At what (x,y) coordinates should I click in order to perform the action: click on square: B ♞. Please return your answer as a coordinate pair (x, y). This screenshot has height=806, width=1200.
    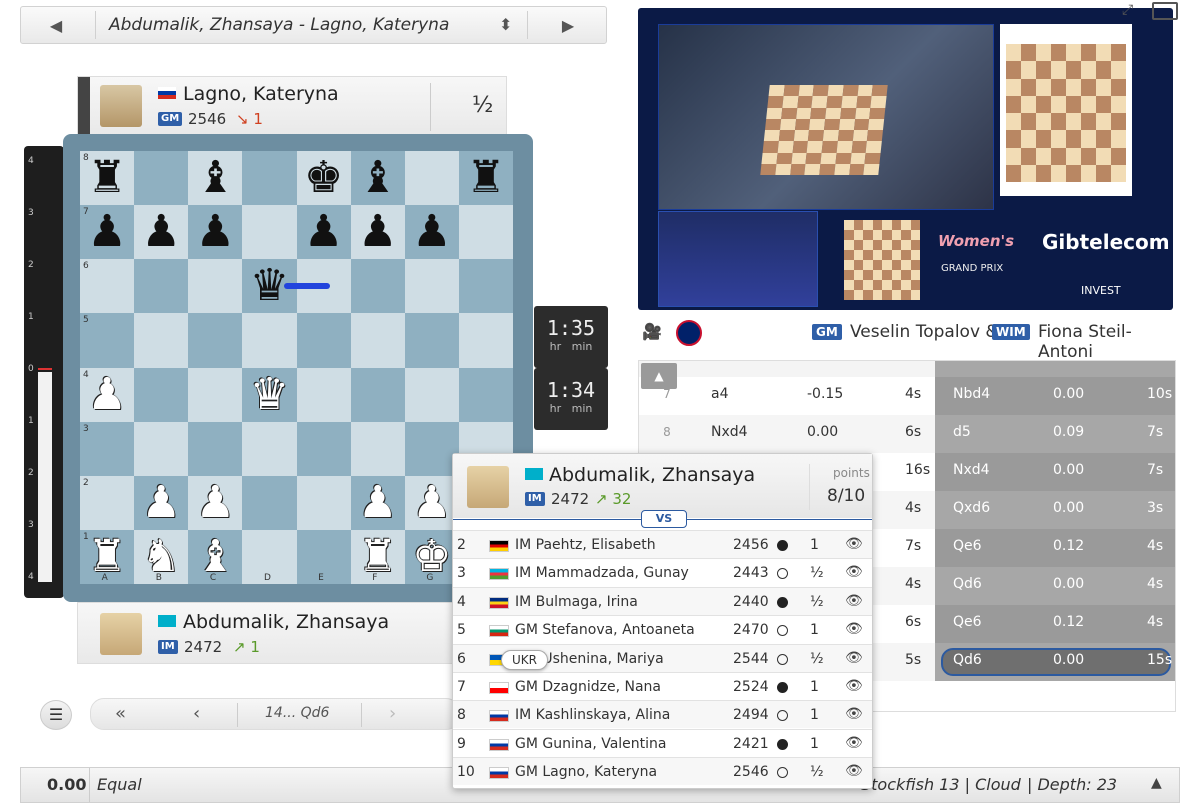
    Looking at the image, I should click on (161, 556).